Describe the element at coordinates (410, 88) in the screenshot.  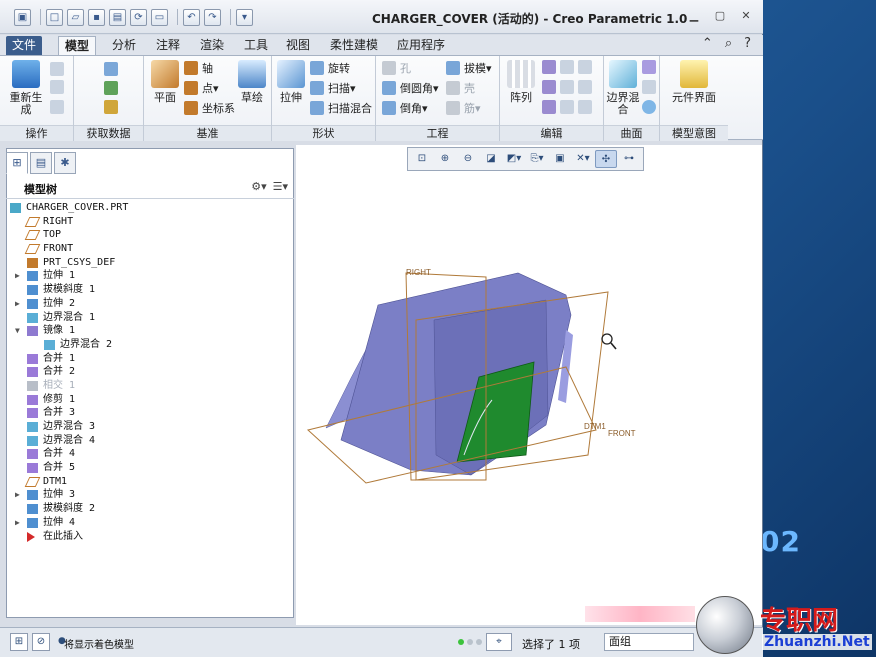
I see `round-button: 倒圆角 ▾` at that location.